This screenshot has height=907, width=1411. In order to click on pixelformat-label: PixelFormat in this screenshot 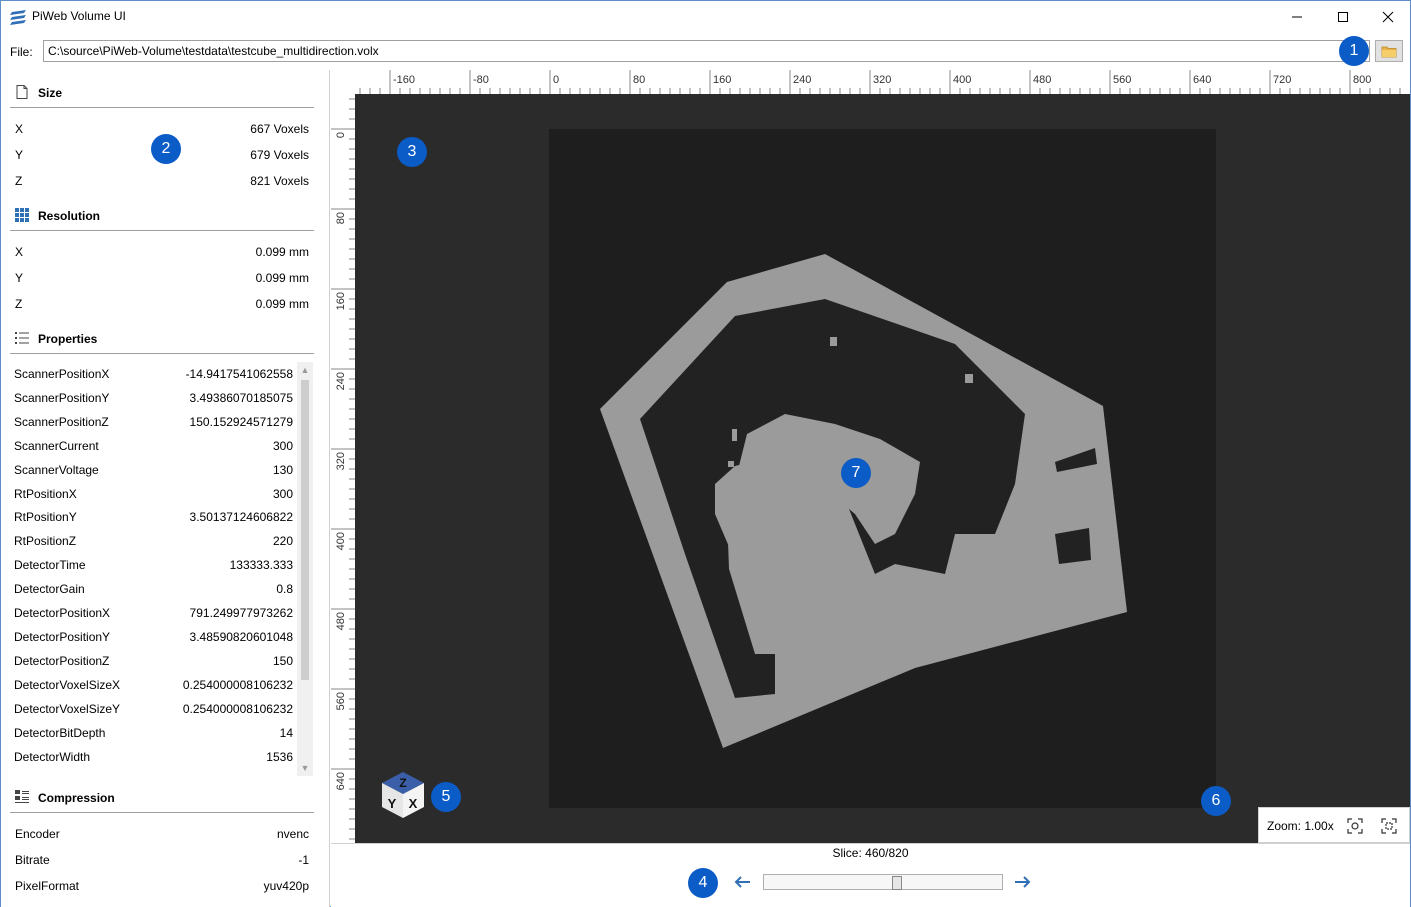, I will do `click(47, 886)`.